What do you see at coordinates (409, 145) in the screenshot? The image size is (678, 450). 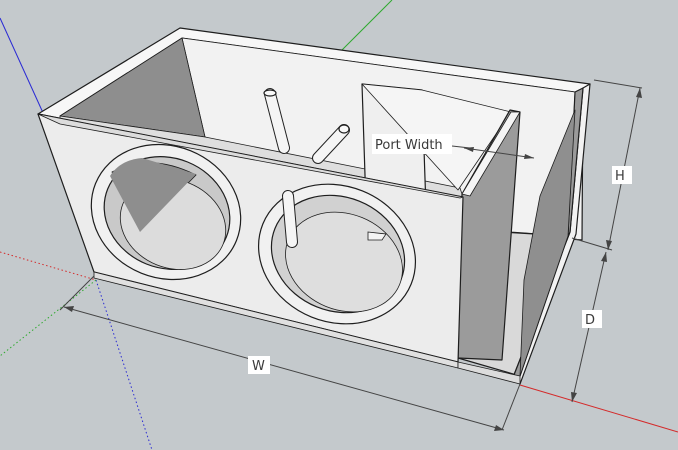 I see `port-width-label: Port Width` at bounding box center [409, 145].